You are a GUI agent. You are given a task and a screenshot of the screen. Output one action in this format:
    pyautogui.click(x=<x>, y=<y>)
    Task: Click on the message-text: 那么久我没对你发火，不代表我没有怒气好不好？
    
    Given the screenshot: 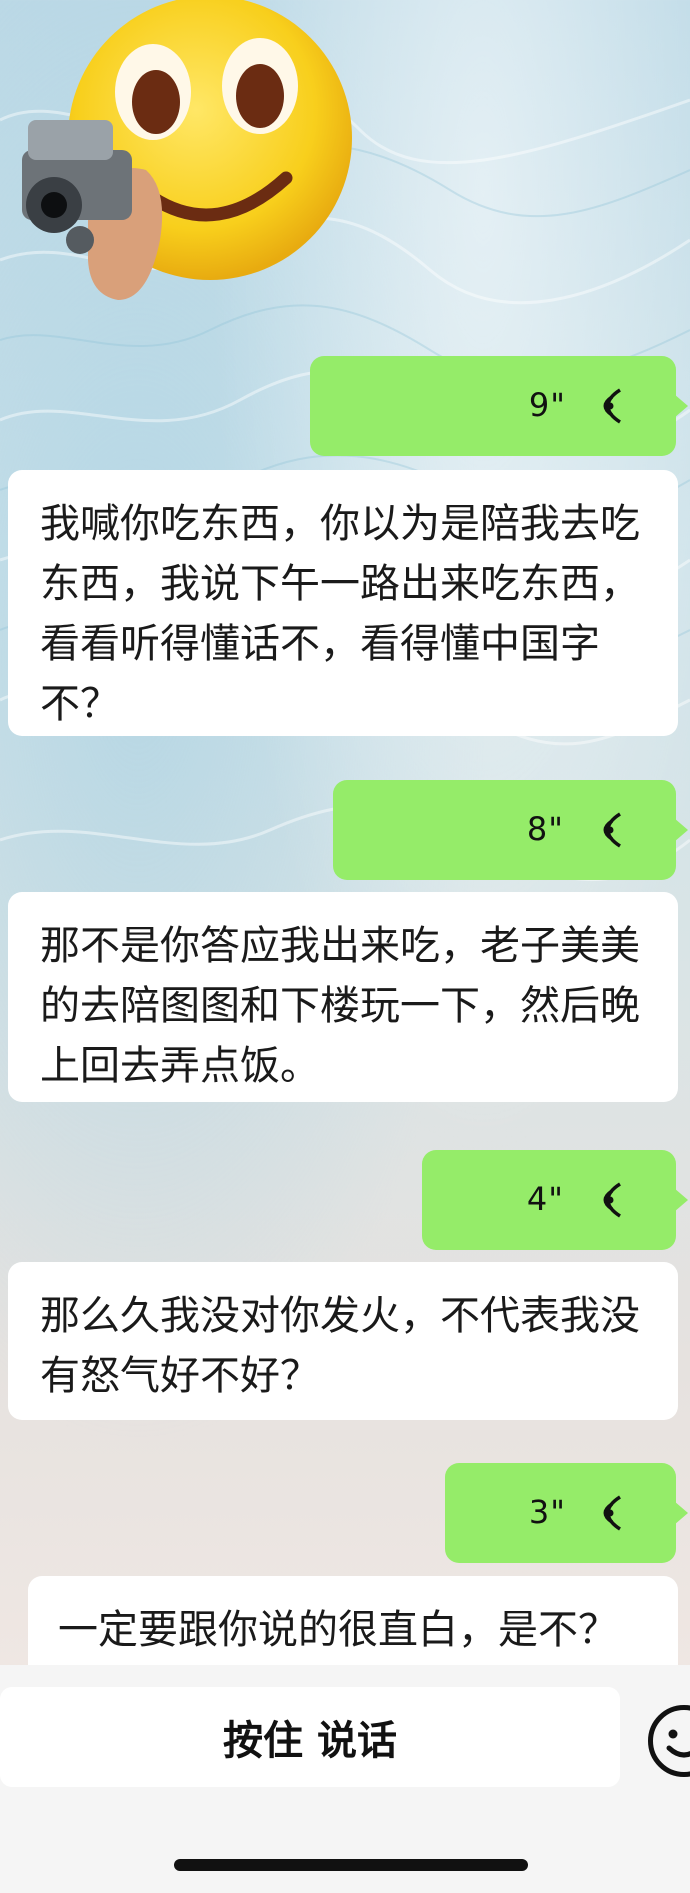 What is the action you would take?
    pyautogui.click(x=340, y=1346)
    